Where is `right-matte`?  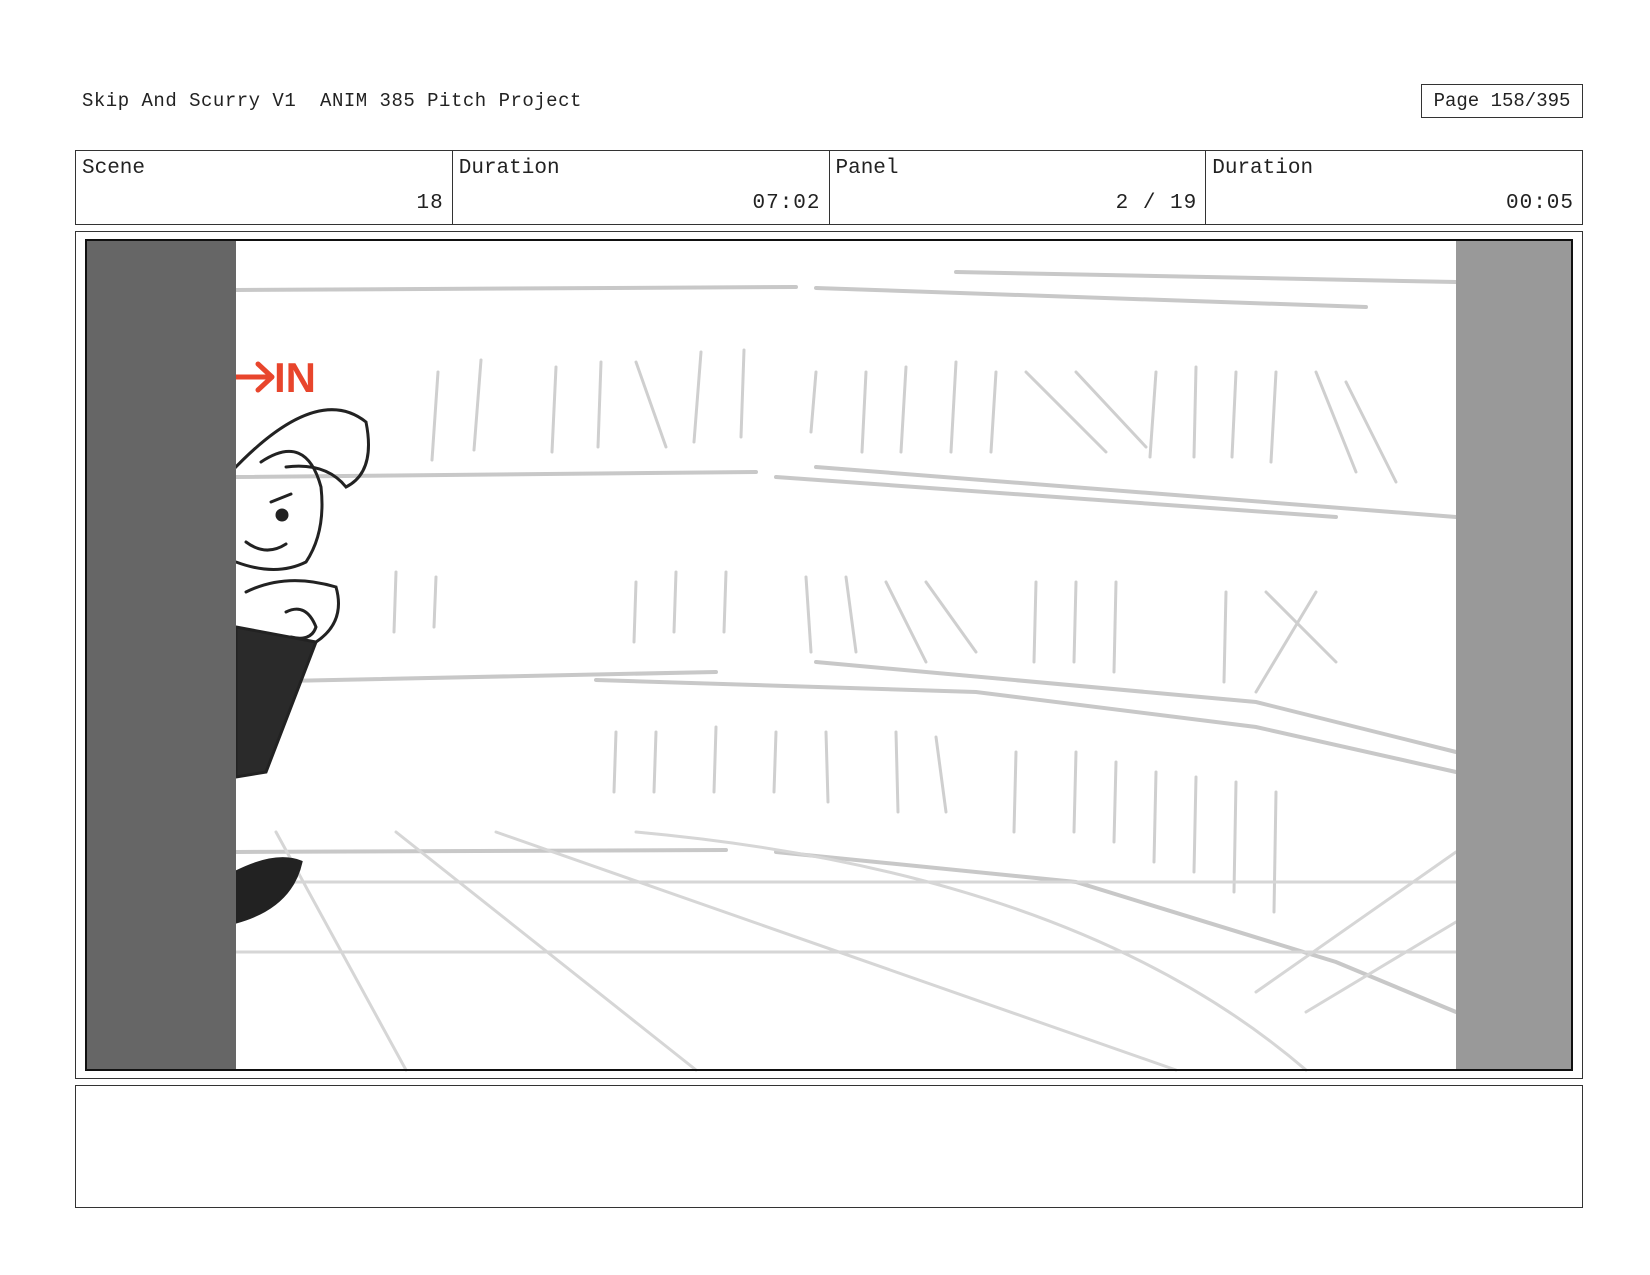 right-matte is located at coordinates (1514, 655).